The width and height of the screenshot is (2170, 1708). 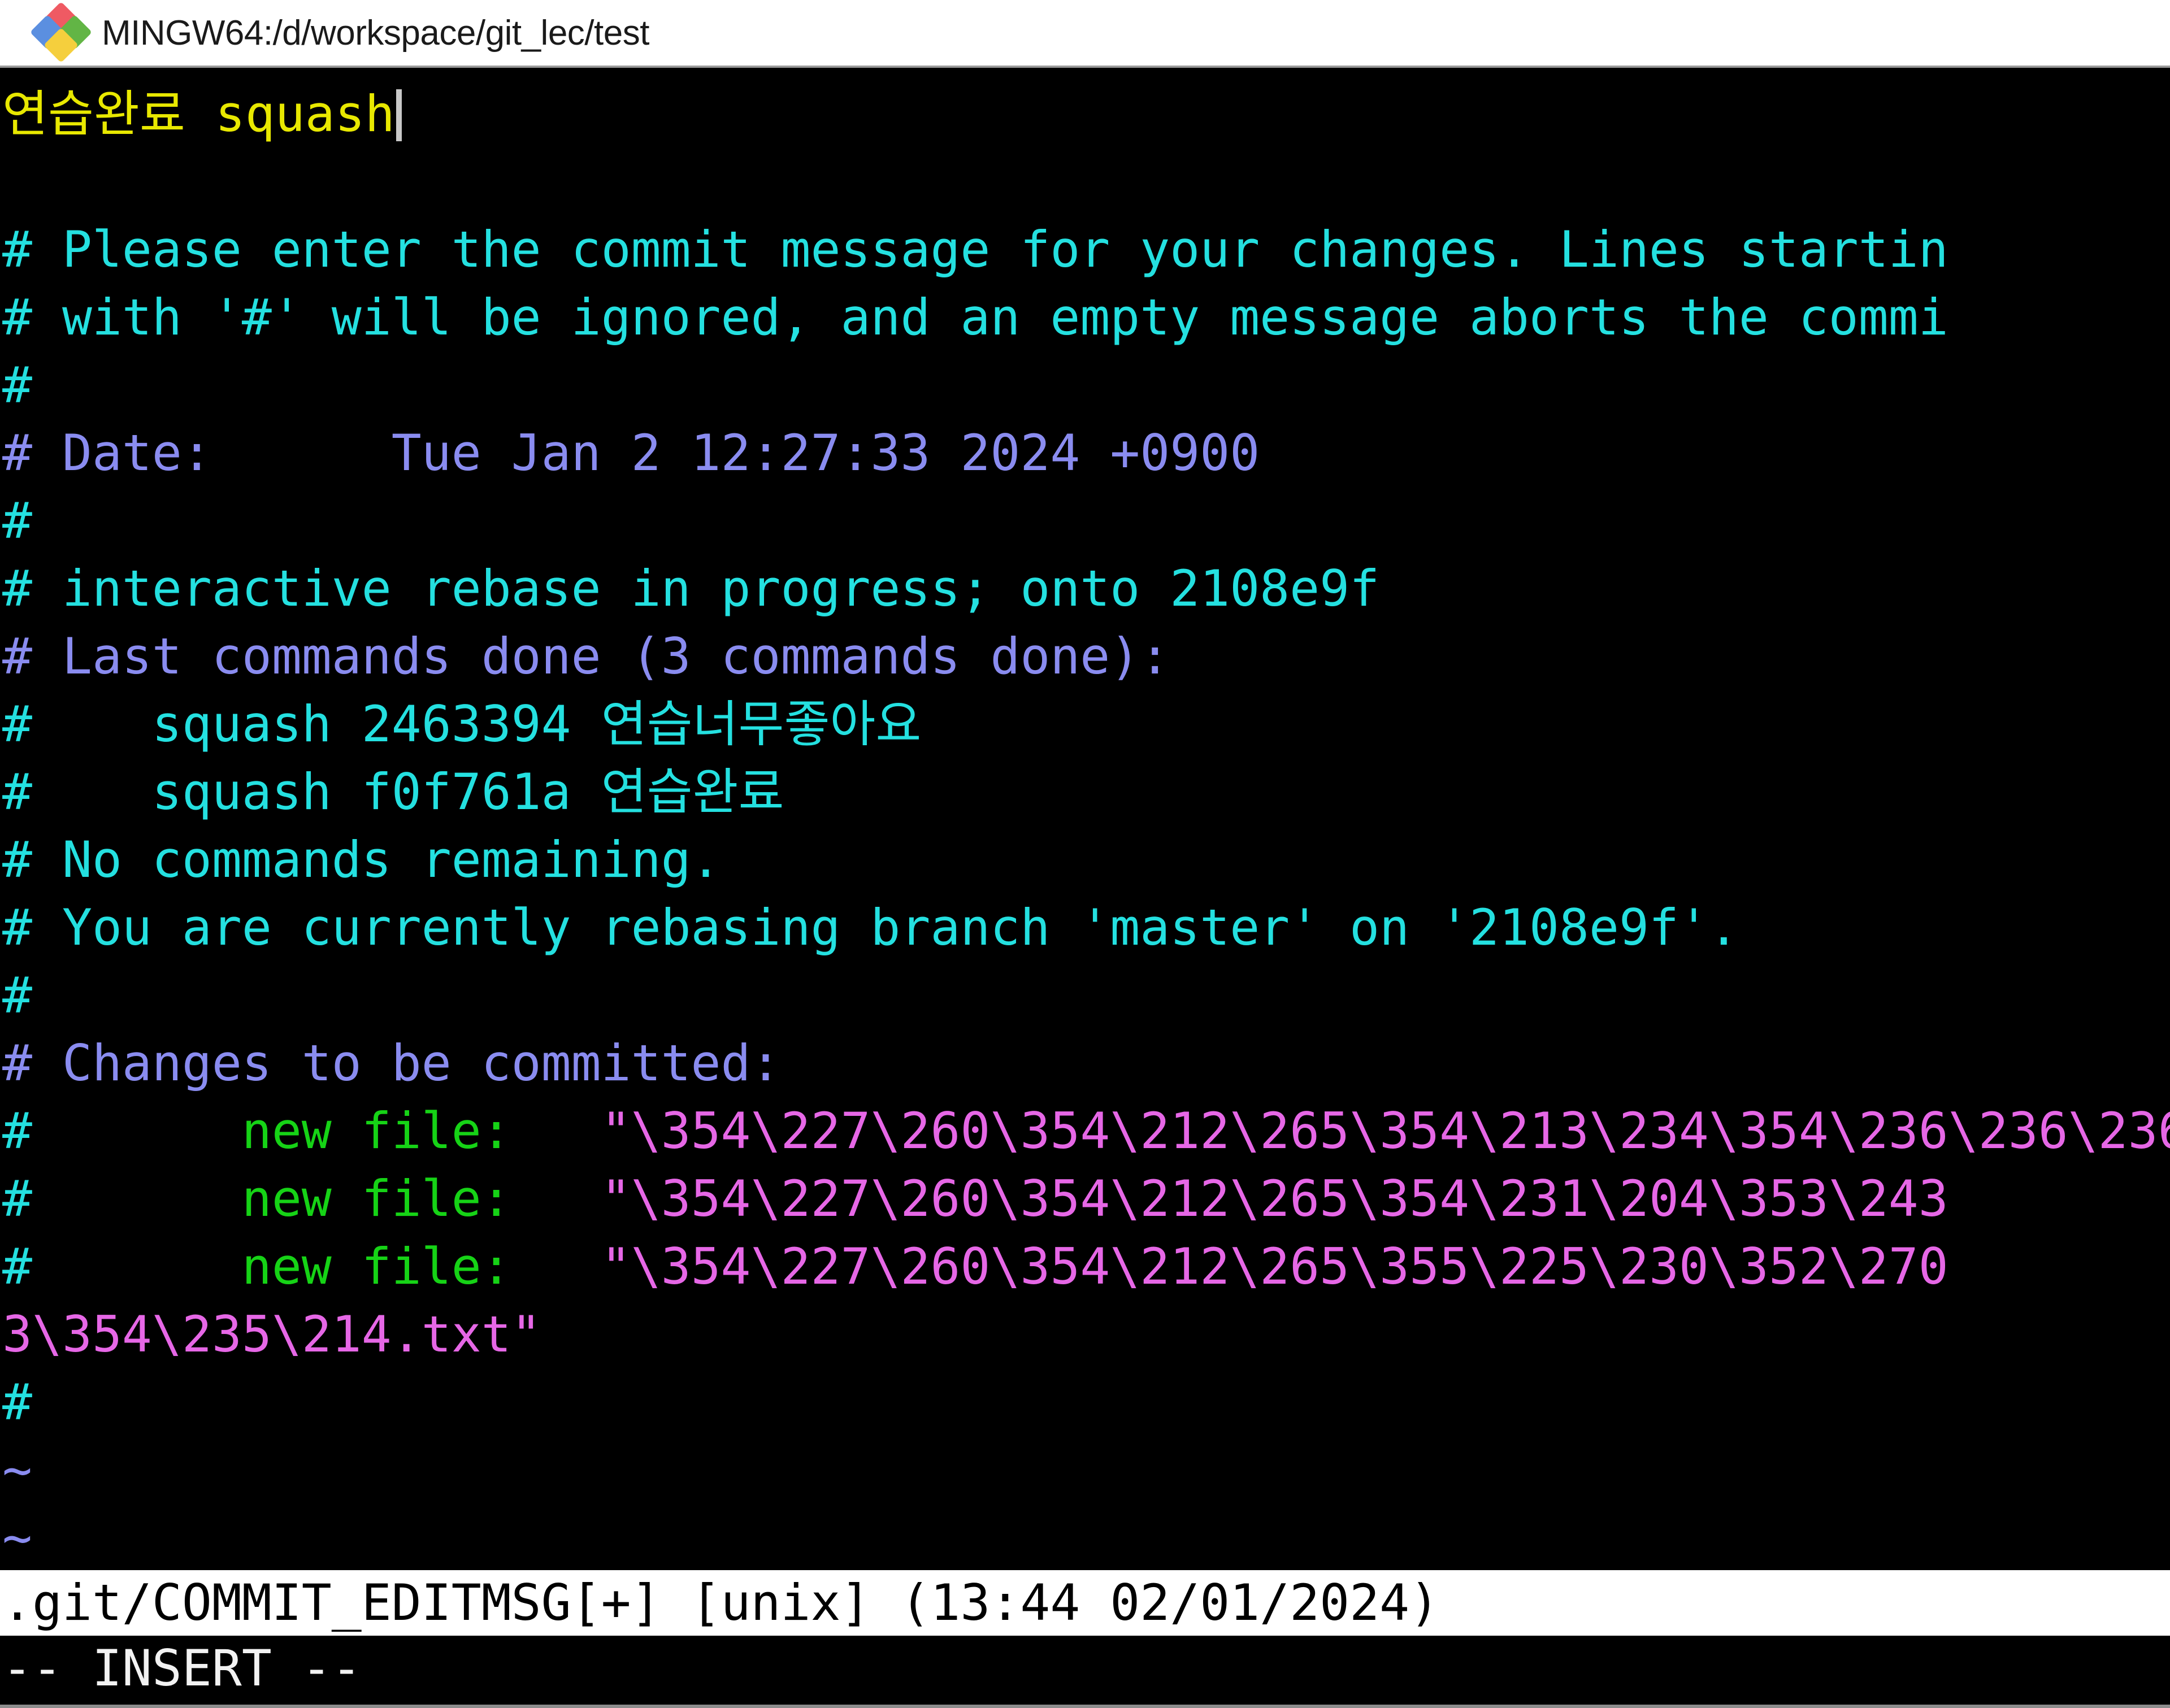 I want to click on buffer-line-tilde-1: ~, so click(x=1086, y=1470).